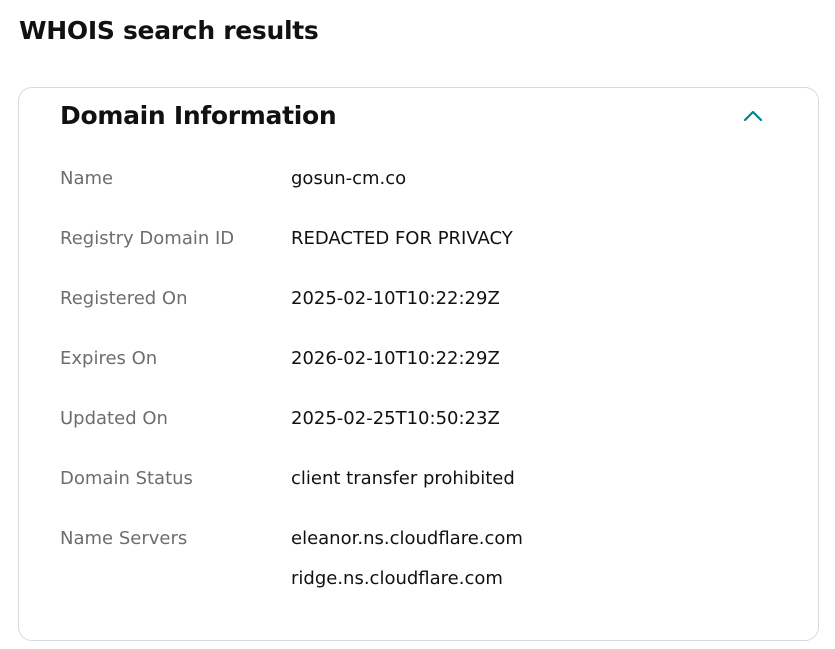 Image resolution: width=835 pixels, height=649 pixels. I want to click on chevron-up-icon, so click(753, 116).